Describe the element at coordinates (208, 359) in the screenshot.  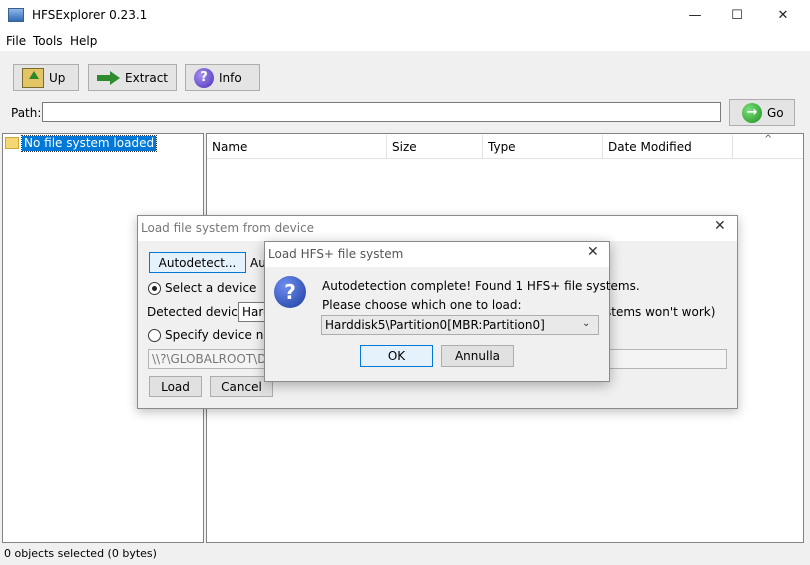
I see `device-name-input: \\?\GLOBALROOT\Device` at that location.